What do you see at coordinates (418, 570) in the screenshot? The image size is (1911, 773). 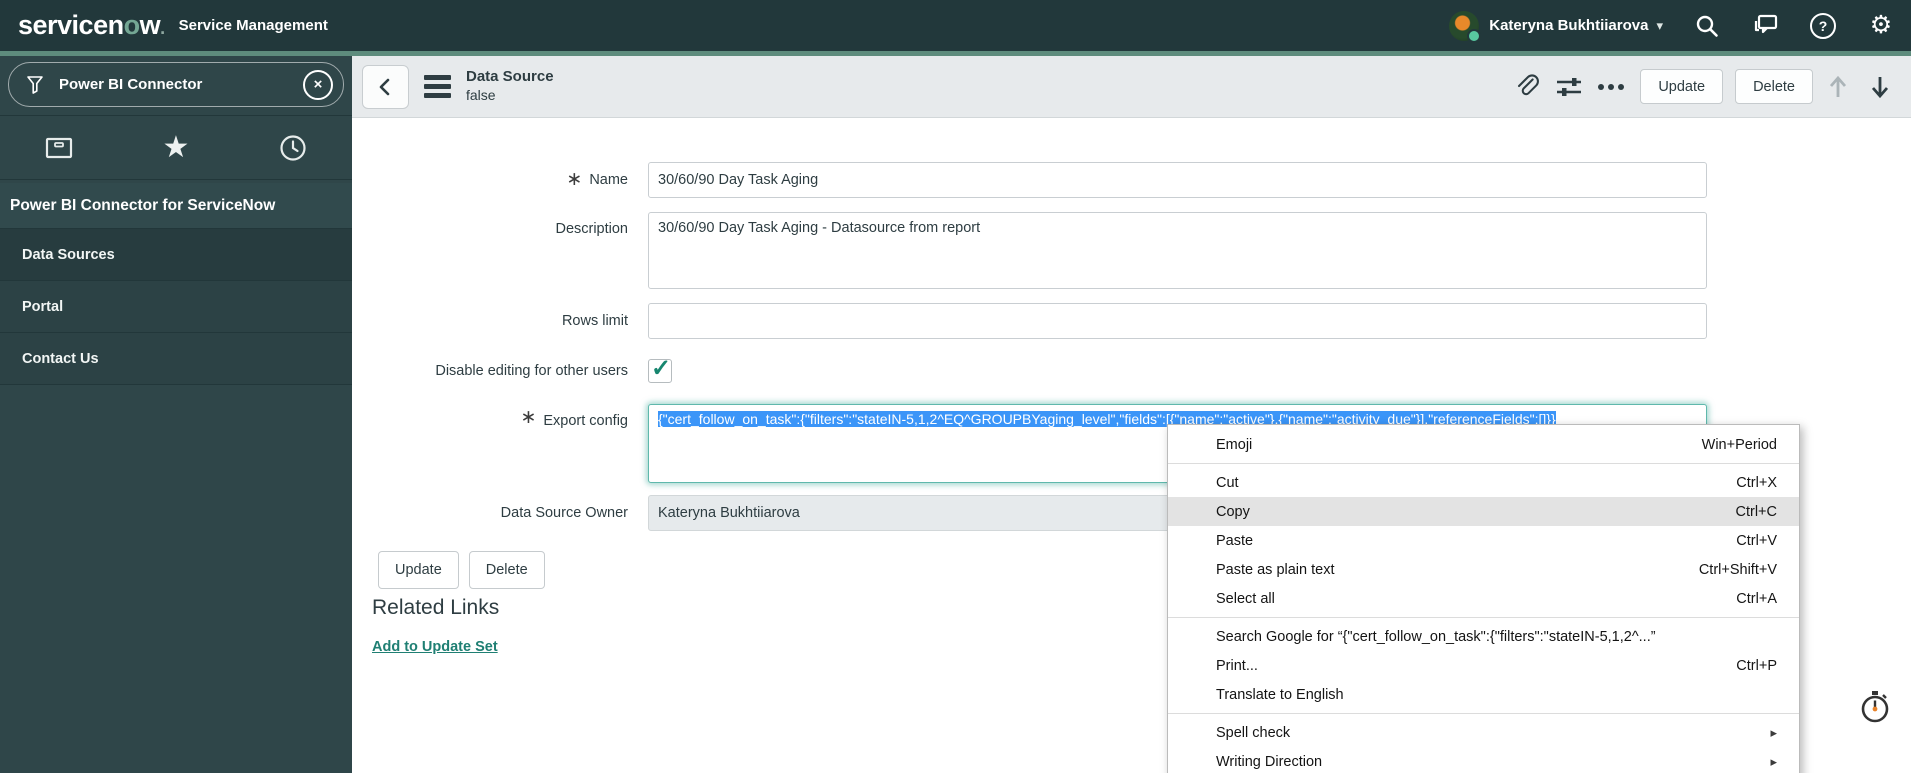 I see `update-button-footer: Update` at bounding box center [418, 570].